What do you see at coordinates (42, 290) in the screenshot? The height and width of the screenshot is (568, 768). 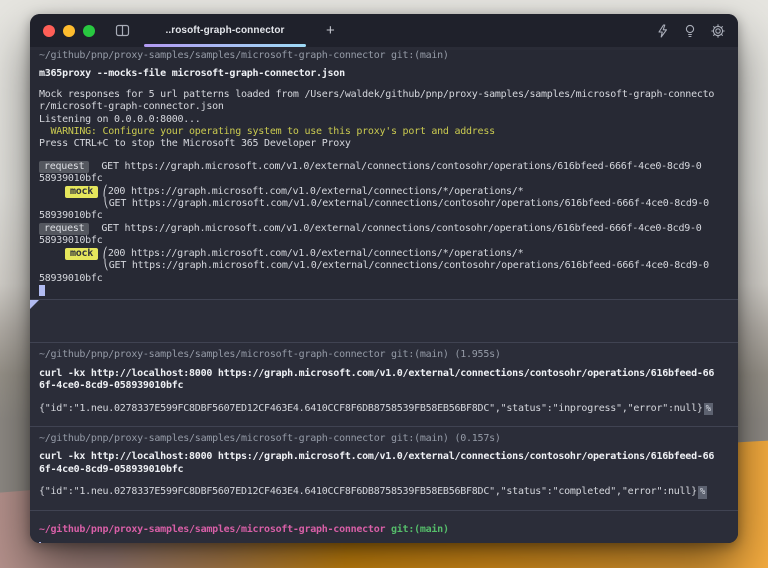 I see `block-cursor` at bounding box center [42, 290].